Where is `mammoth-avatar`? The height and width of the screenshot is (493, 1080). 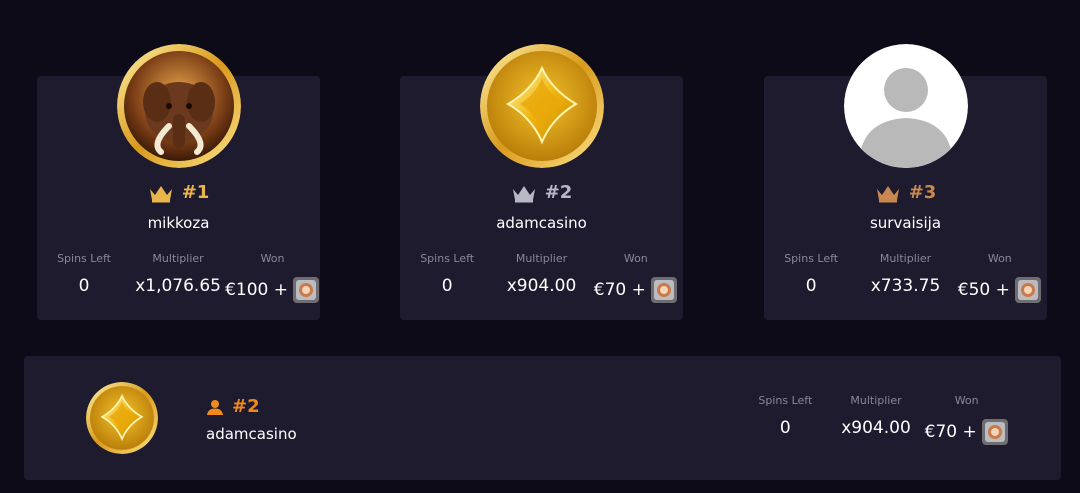 mammoth-avatar is located at coordinates (178, 106).